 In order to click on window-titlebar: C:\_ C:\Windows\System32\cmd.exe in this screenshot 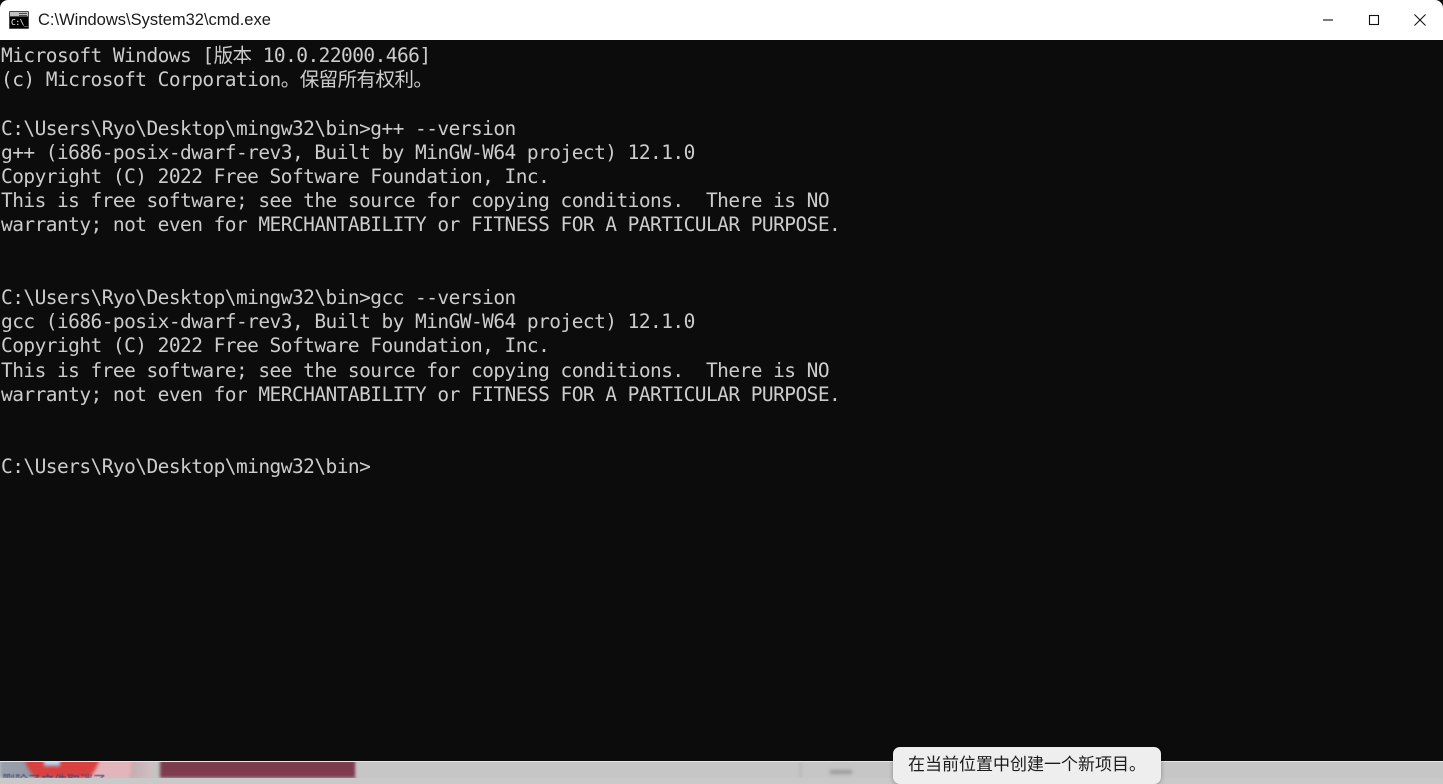, I will do `click(721, 20)`.